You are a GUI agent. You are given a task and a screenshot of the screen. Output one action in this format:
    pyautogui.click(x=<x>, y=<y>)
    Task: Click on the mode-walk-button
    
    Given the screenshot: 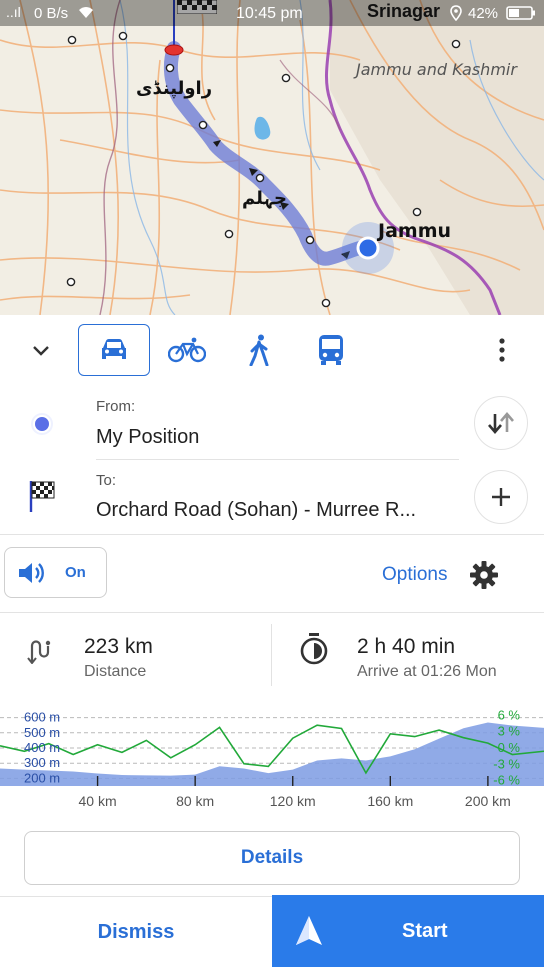 What is the action you would take?
    pyautogui.click(x=259, y=350)
    